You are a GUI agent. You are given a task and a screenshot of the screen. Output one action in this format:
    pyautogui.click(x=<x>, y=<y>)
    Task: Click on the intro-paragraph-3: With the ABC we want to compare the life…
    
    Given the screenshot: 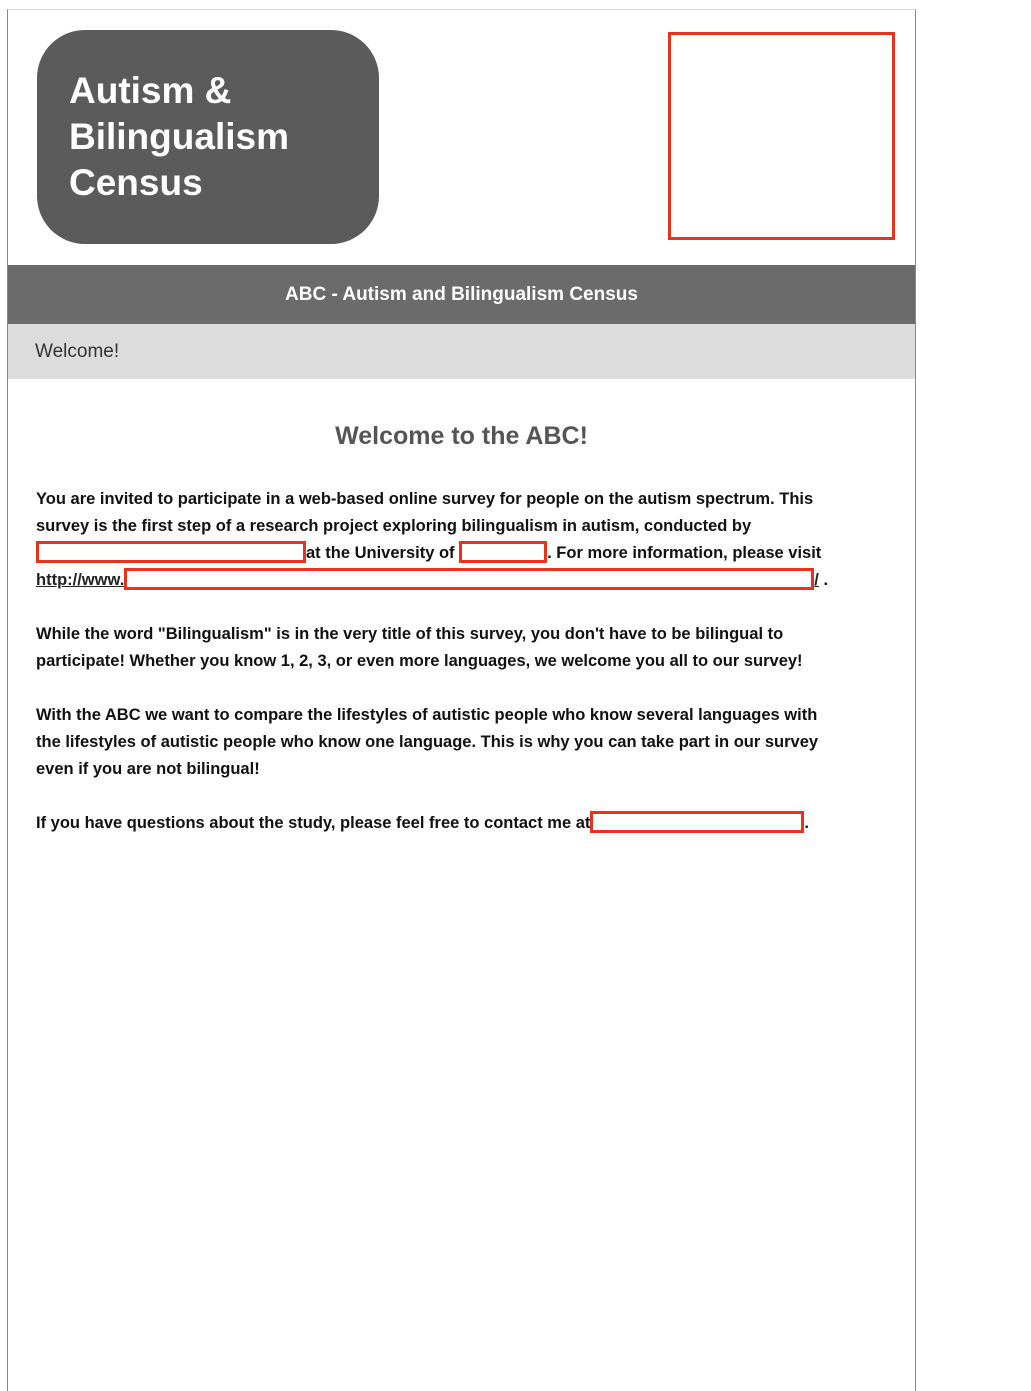 What is the action you would take?
    pyautogui.click(x=466, y=742)
    